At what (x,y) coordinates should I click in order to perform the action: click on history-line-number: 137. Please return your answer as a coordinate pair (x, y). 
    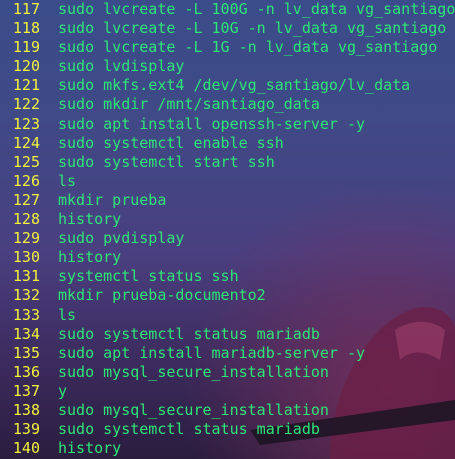
    Looking at the image, I should click on (26, 390).